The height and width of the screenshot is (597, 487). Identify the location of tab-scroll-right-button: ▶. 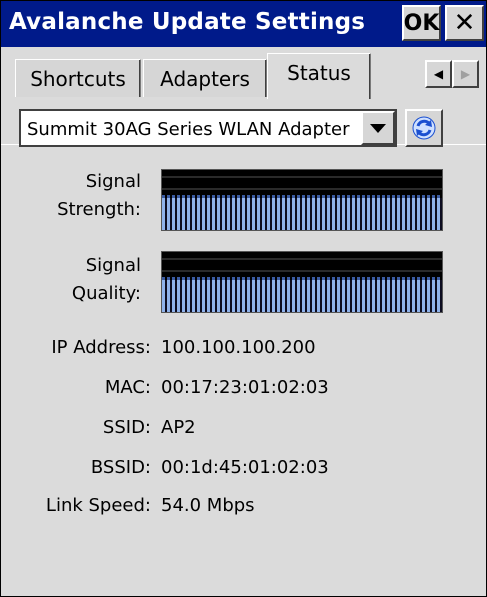
(465, 74).